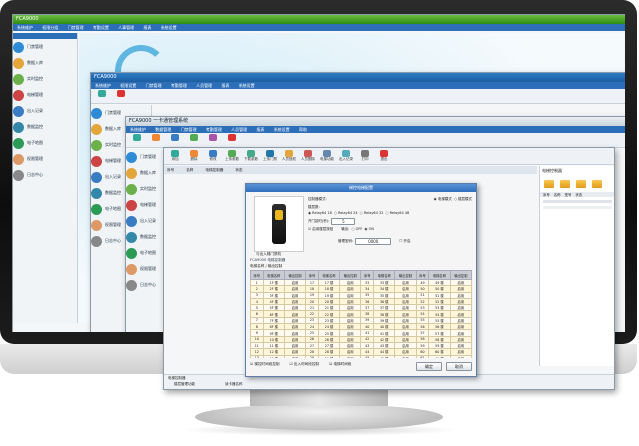 The width and height of the screenshot is (639, 446). Describe the element at coordinates (45, 95) in the screenshot. I see `sidebar-item: 电梯管理` at that location.